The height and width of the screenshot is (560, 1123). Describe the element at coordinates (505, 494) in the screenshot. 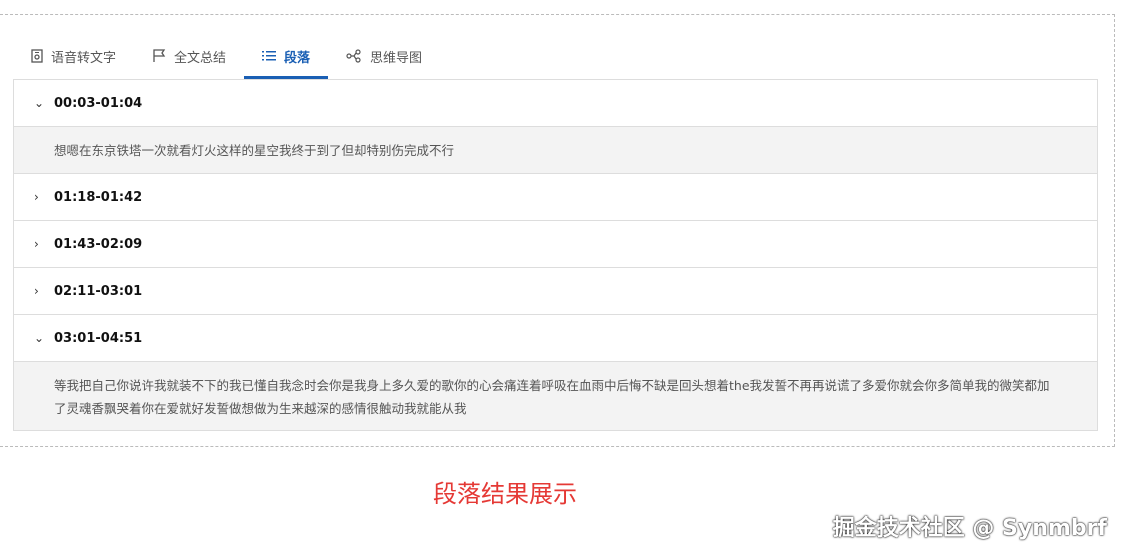

I see `figure-caption: 段落结果展示` at that location.